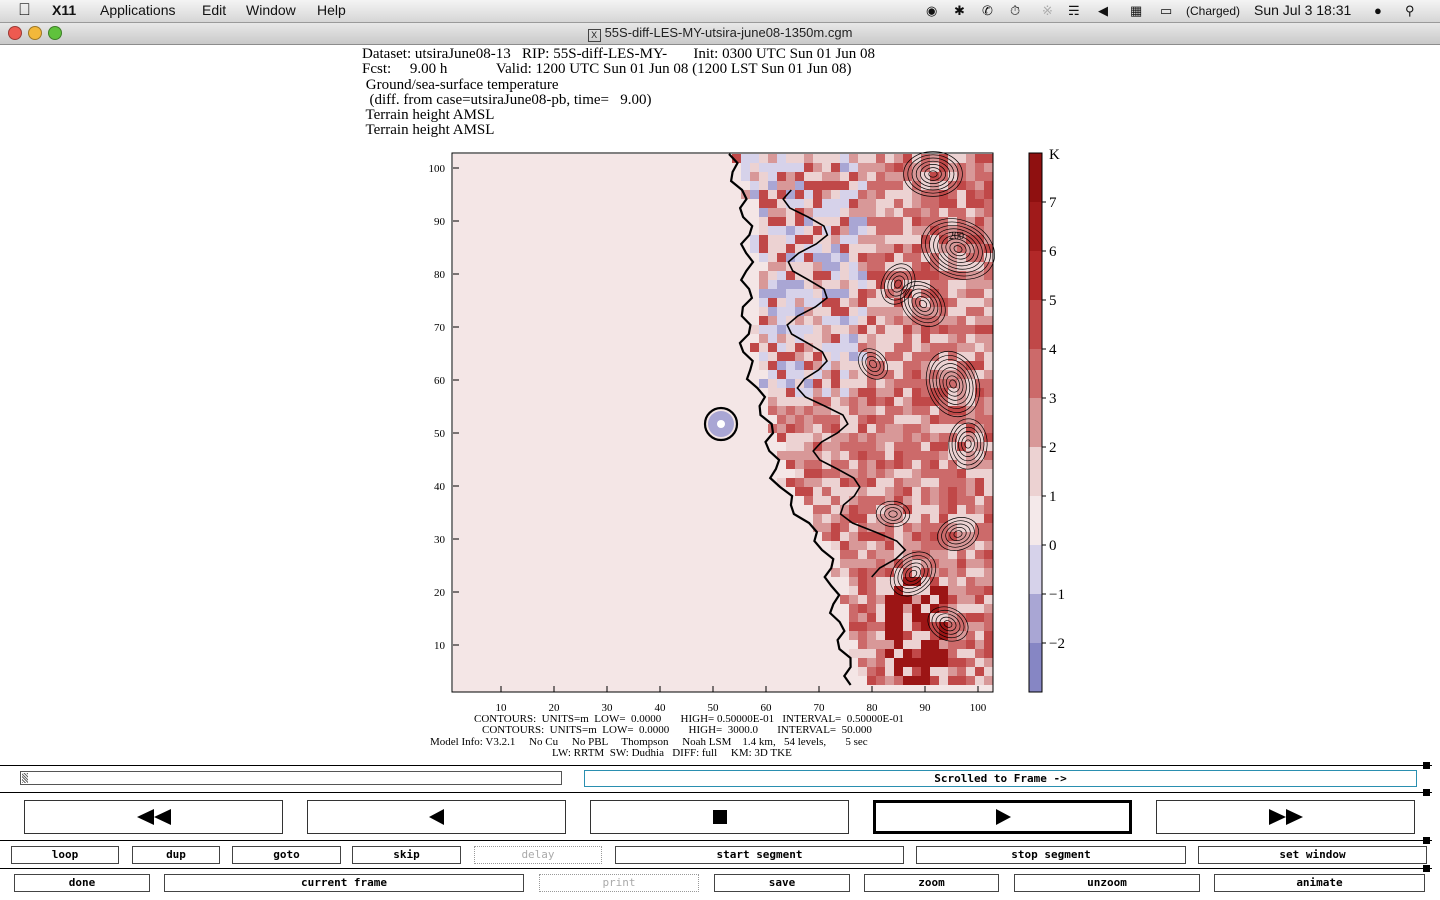  I want to click on unzoom-button: unzoom, so click(1107, 883).